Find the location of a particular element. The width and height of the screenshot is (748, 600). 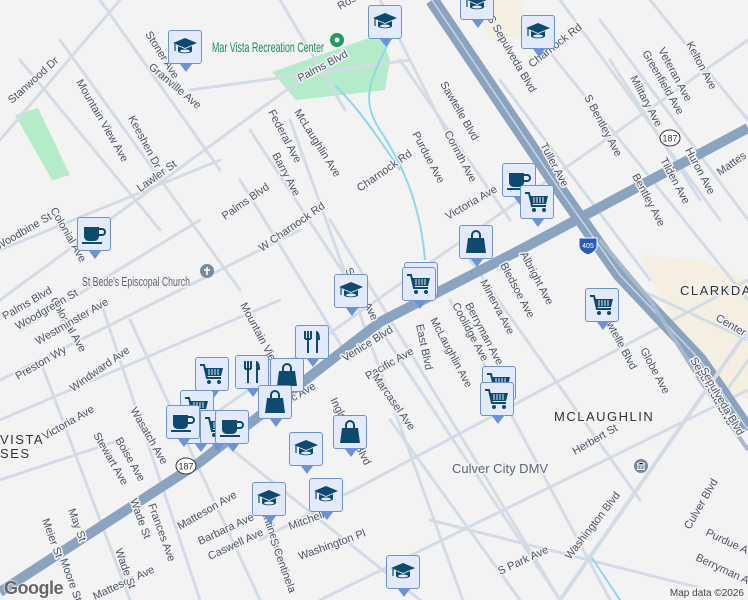

street-label: Meier St is located at coordinates (51, 538).